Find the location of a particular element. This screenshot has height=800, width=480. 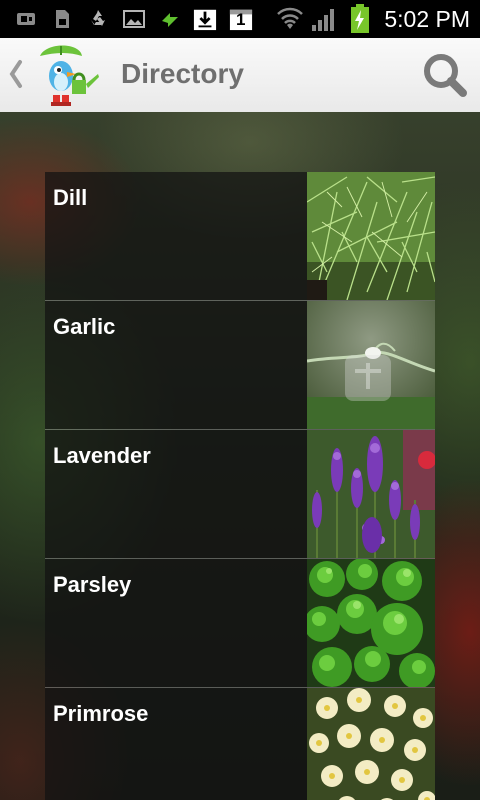

wifi-icon is located at coordinates (290, 18).